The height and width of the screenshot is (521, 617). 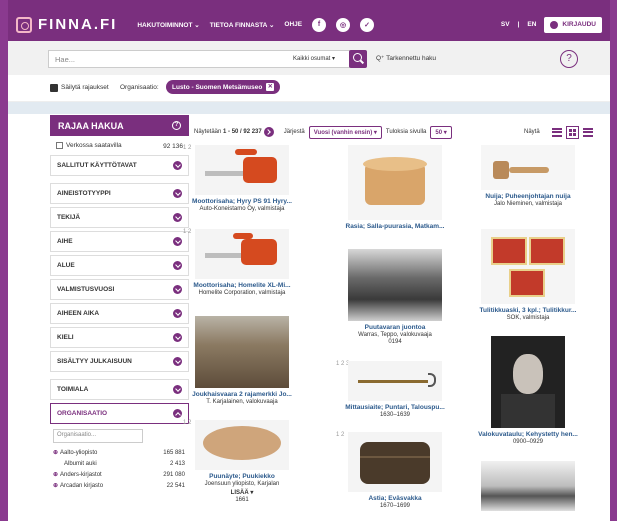 What do you see at coordinates (242, 476) in the screenshot?
I see `result-title: Puunäyte; Puukiekko` at bounding box center [242, 476].